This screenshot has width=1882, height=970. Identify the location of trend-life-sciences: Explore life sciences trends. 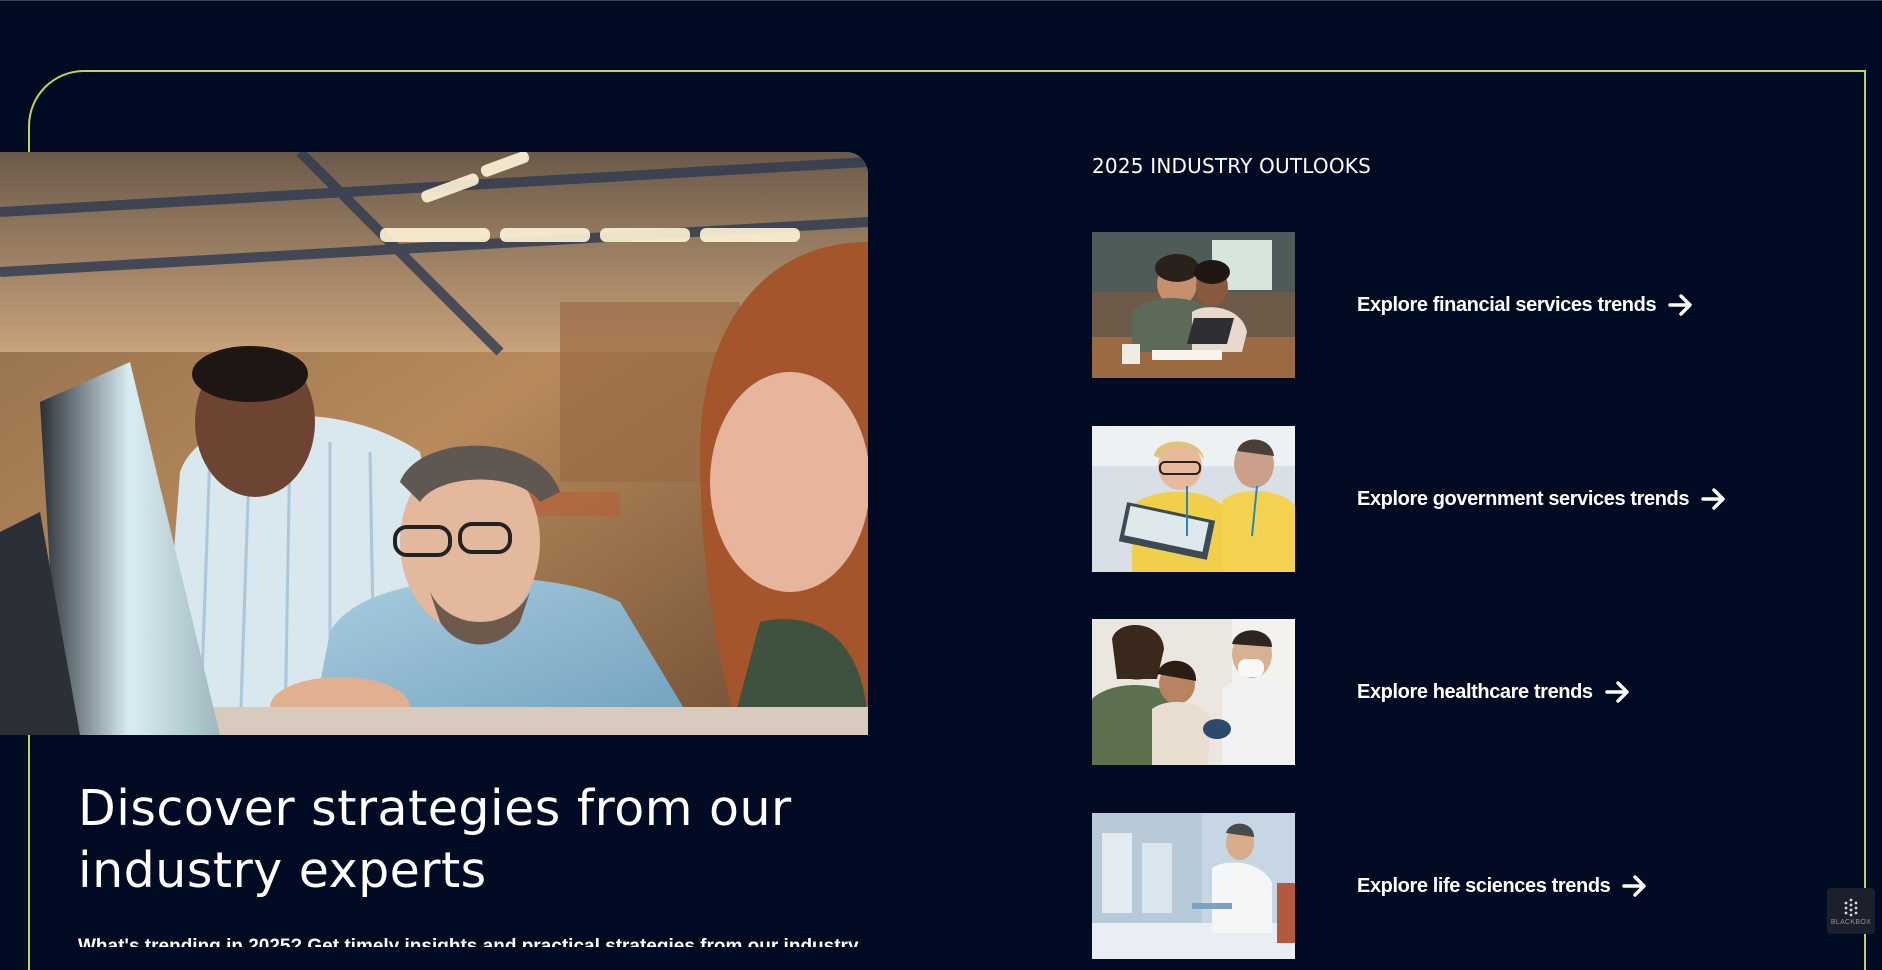
(1442, 886).